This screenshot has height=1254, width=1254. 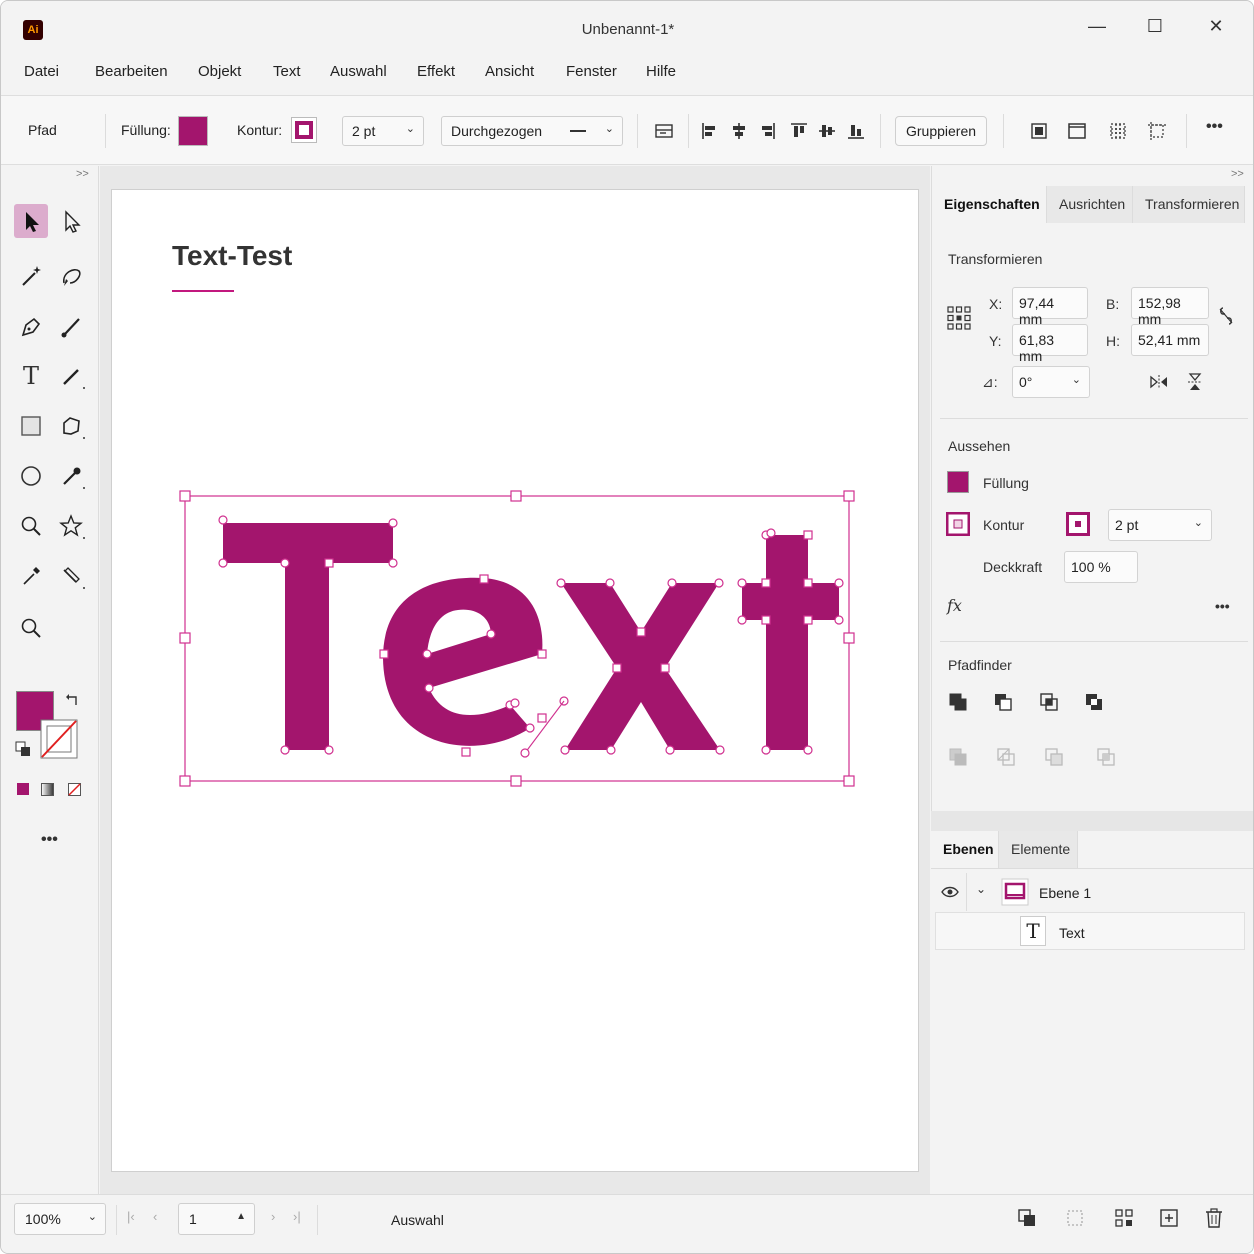 What do you see at coordinates (71, 276) in the screenshot?
I see `lasso-tool` at bounding box center [71, 276].